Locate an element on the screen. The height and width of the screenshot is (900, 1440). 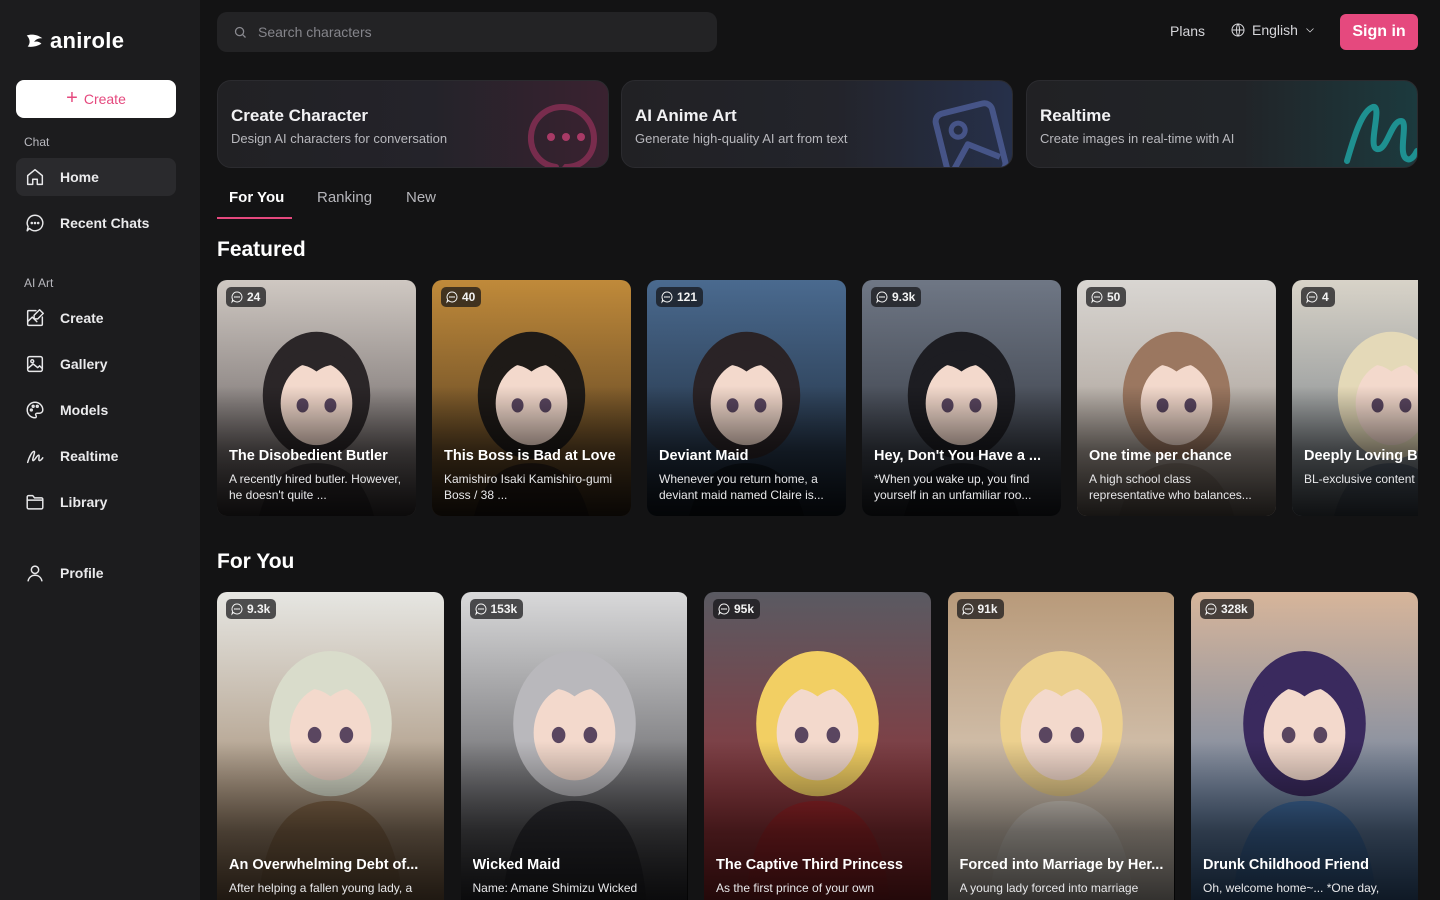
sidebar-item-profile: Profile is located at coordinates (96, 573).